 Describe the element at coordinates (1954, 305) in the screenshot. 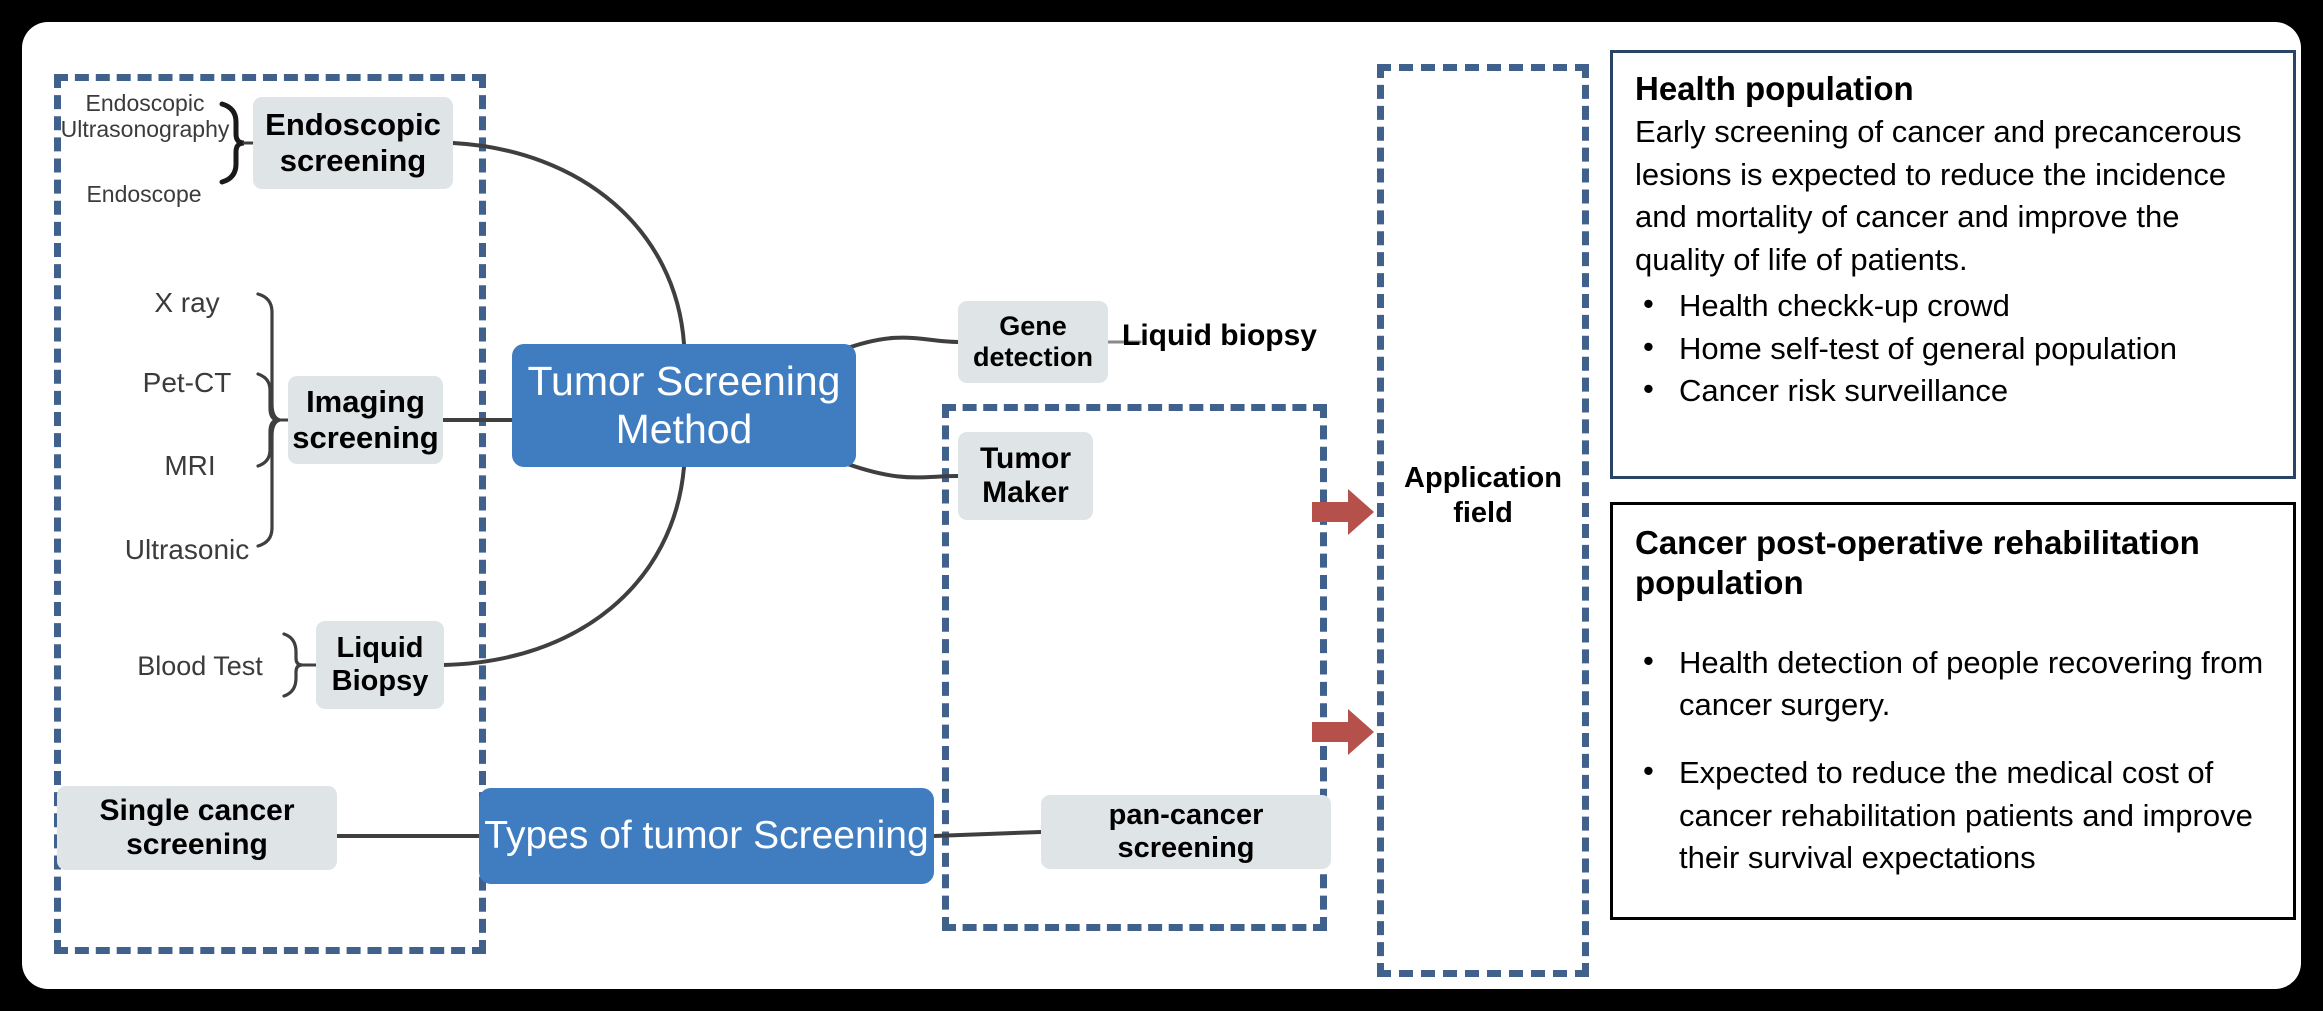

I see `list-item: Health checkk-up crowd` at that location.